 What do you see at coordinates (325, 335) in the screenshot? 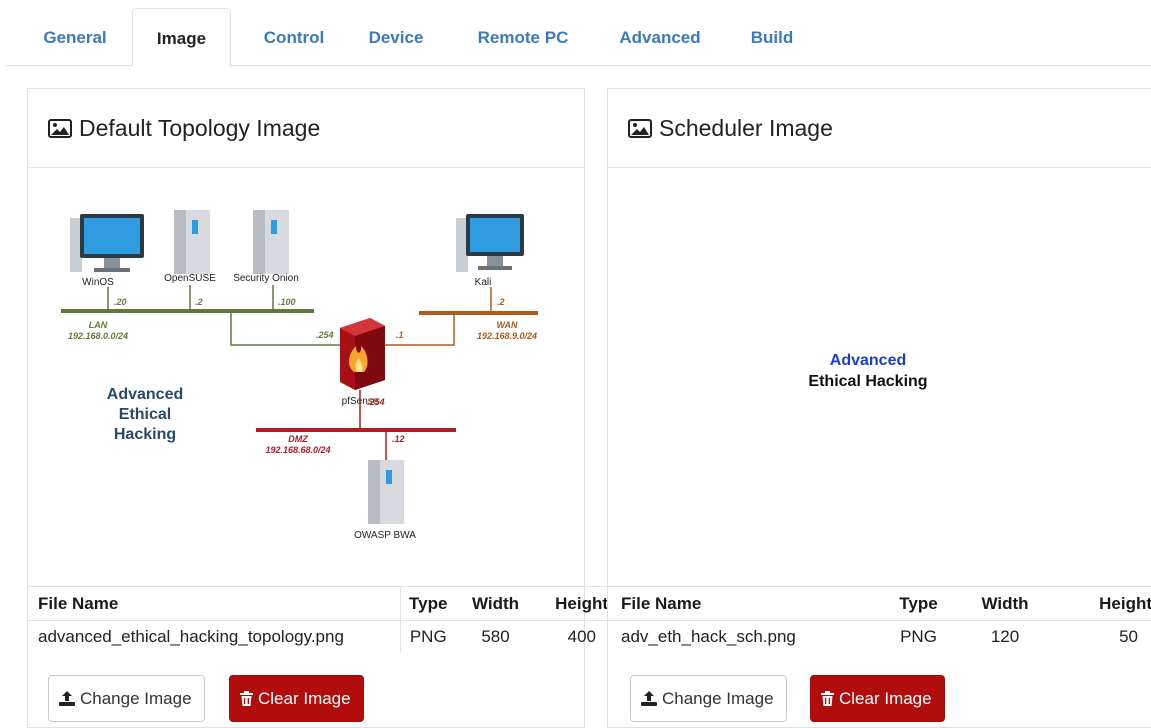
I see `pfsense-lan-host-label: .254` at bounding box center [325, 335].